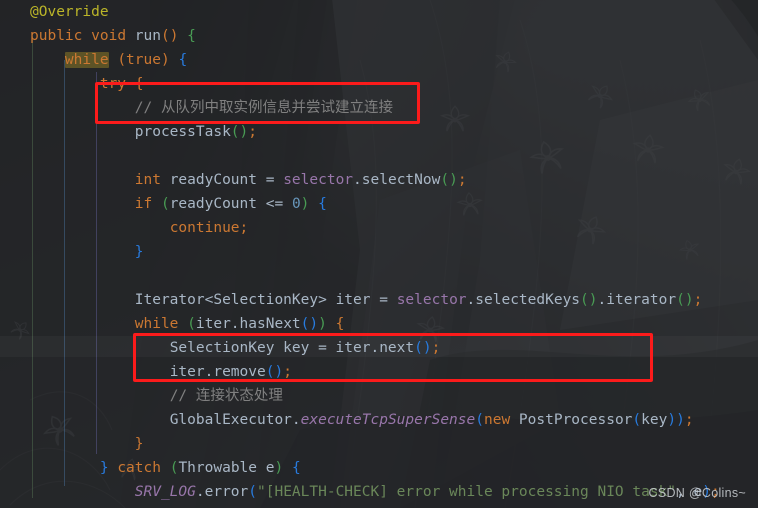 Image resolution: width=758 pixels, height=508 pixels. I want to click on code-line: while (true) {, so click(379, 60).